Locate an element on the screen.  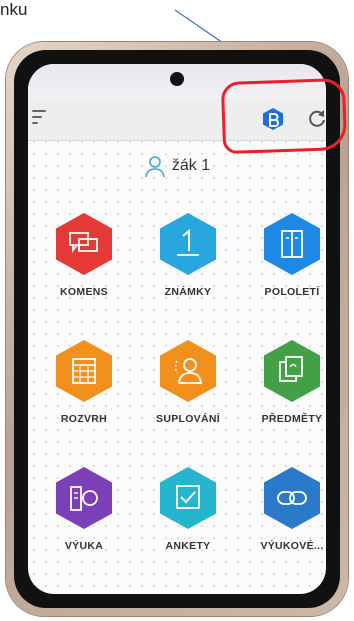
tile-pololeti: POLOLETÍ is located at coordinates (288, 255).